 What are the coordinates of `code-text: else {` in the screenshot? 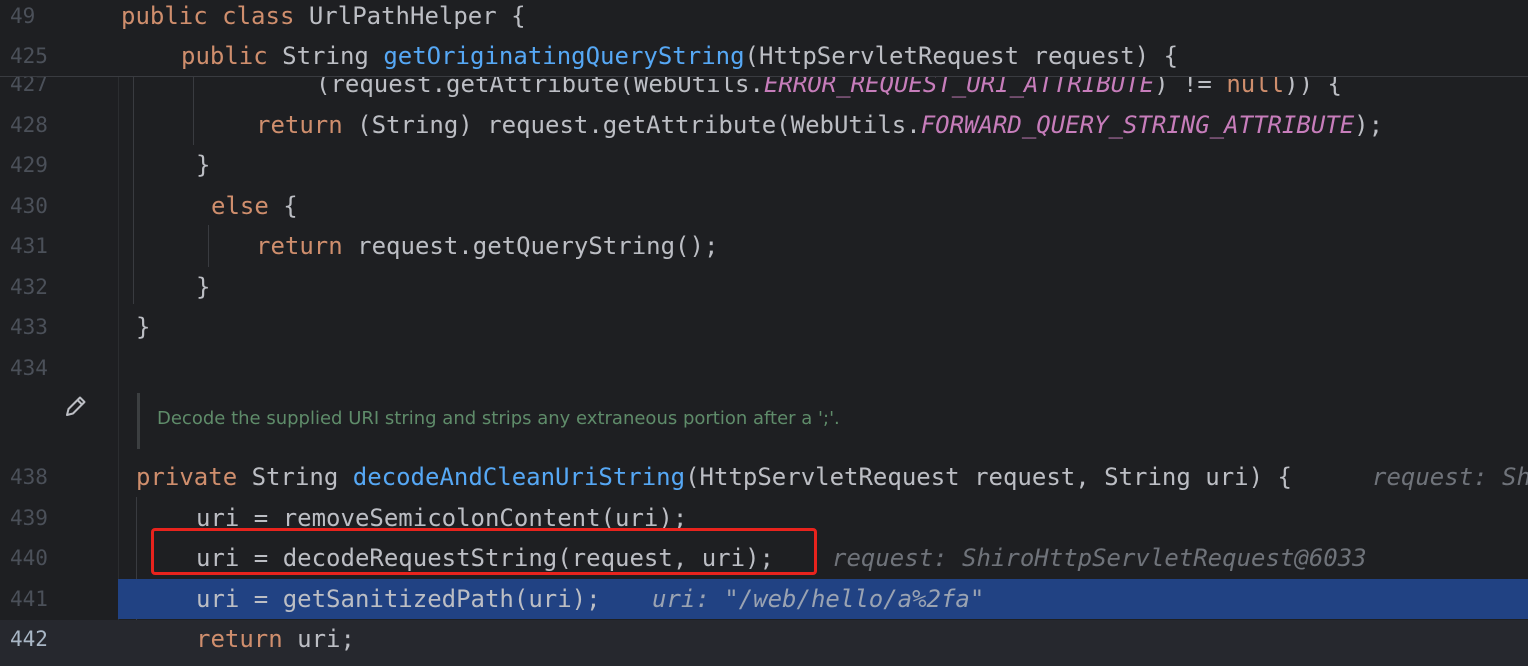 It's located at (254, 206).